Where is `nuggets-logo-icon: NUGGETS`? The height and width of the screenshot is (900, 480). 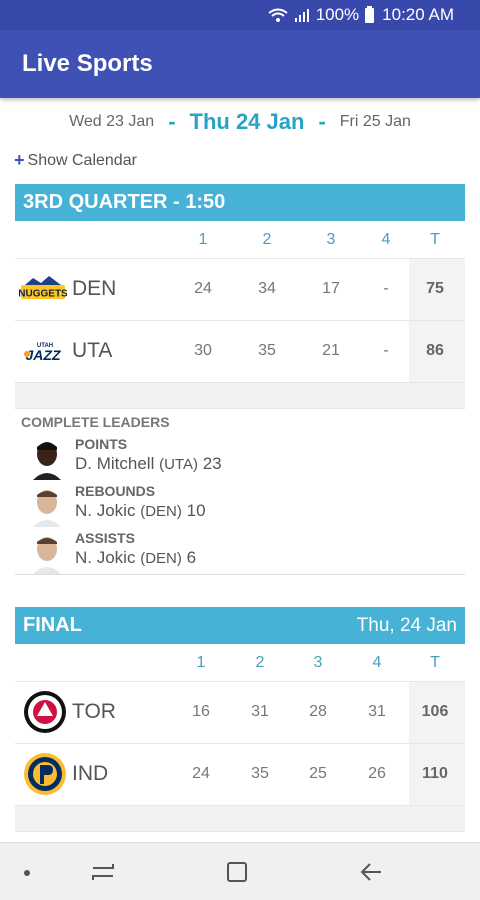
nuggets-logo-icon: NUGGETS is located at coordinates (43, 289).